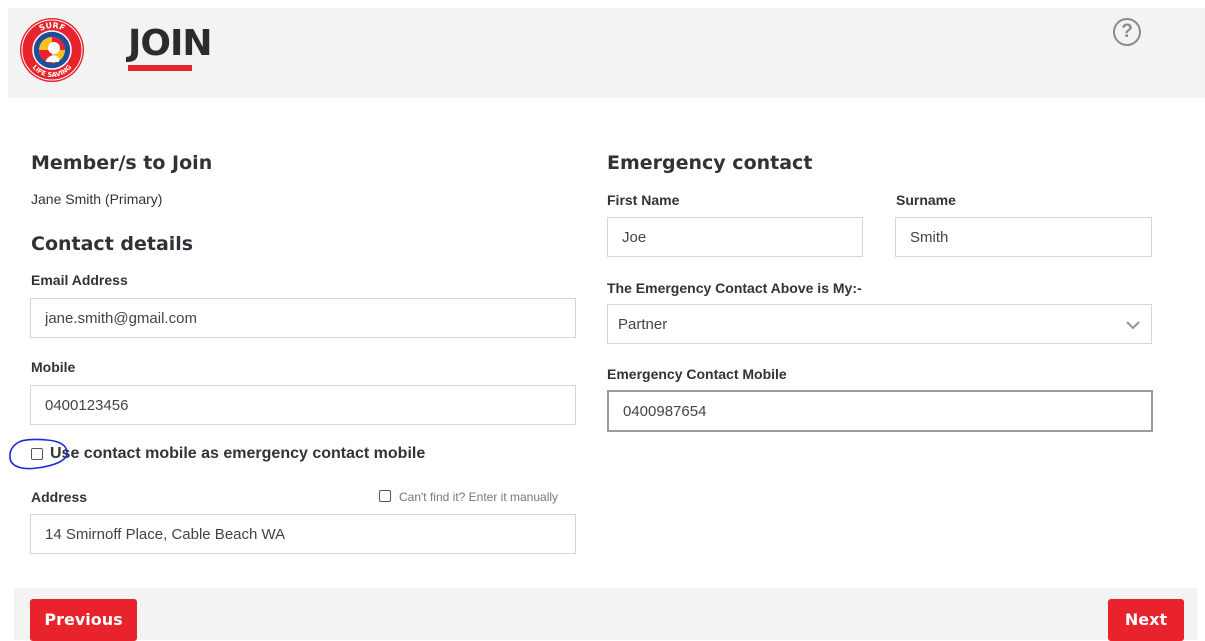 The image size is (1205, 641). Describe the element at coordinates (303, 318) in the screenshot. I see `email-field` at that location.